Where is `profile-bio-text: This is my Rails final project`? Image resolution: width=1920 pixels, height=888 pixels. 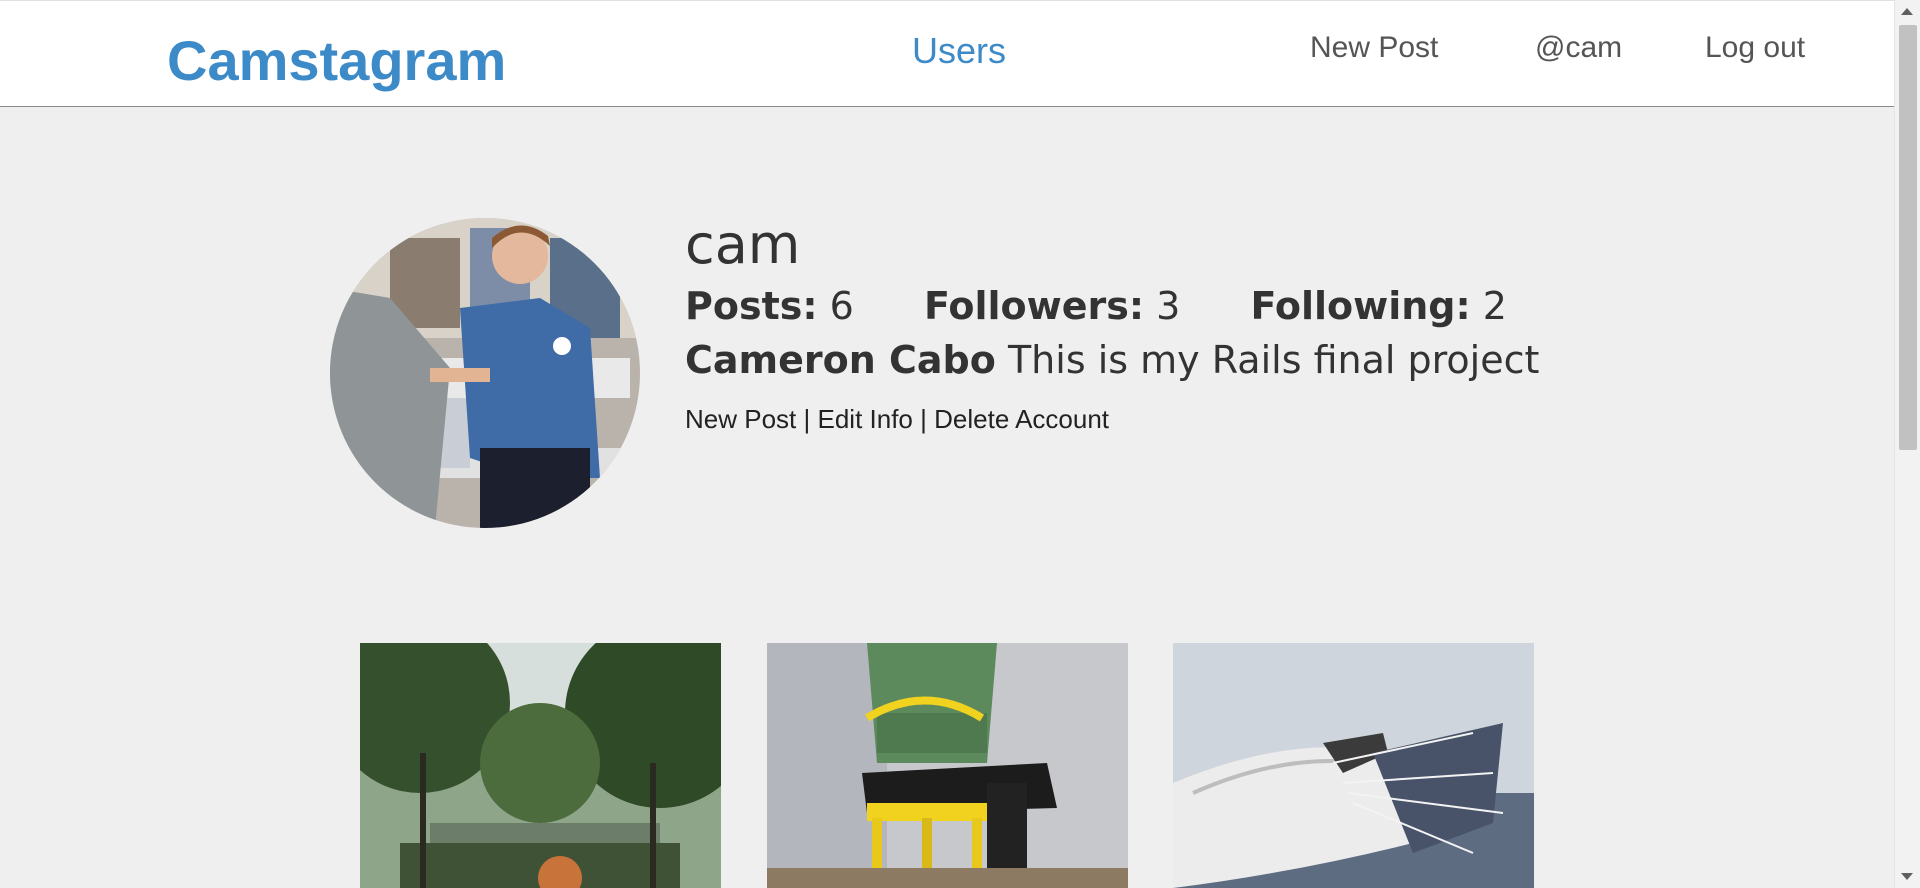 profile-bio-text: This is my Rails final project is located at coordinates (1273, 360).